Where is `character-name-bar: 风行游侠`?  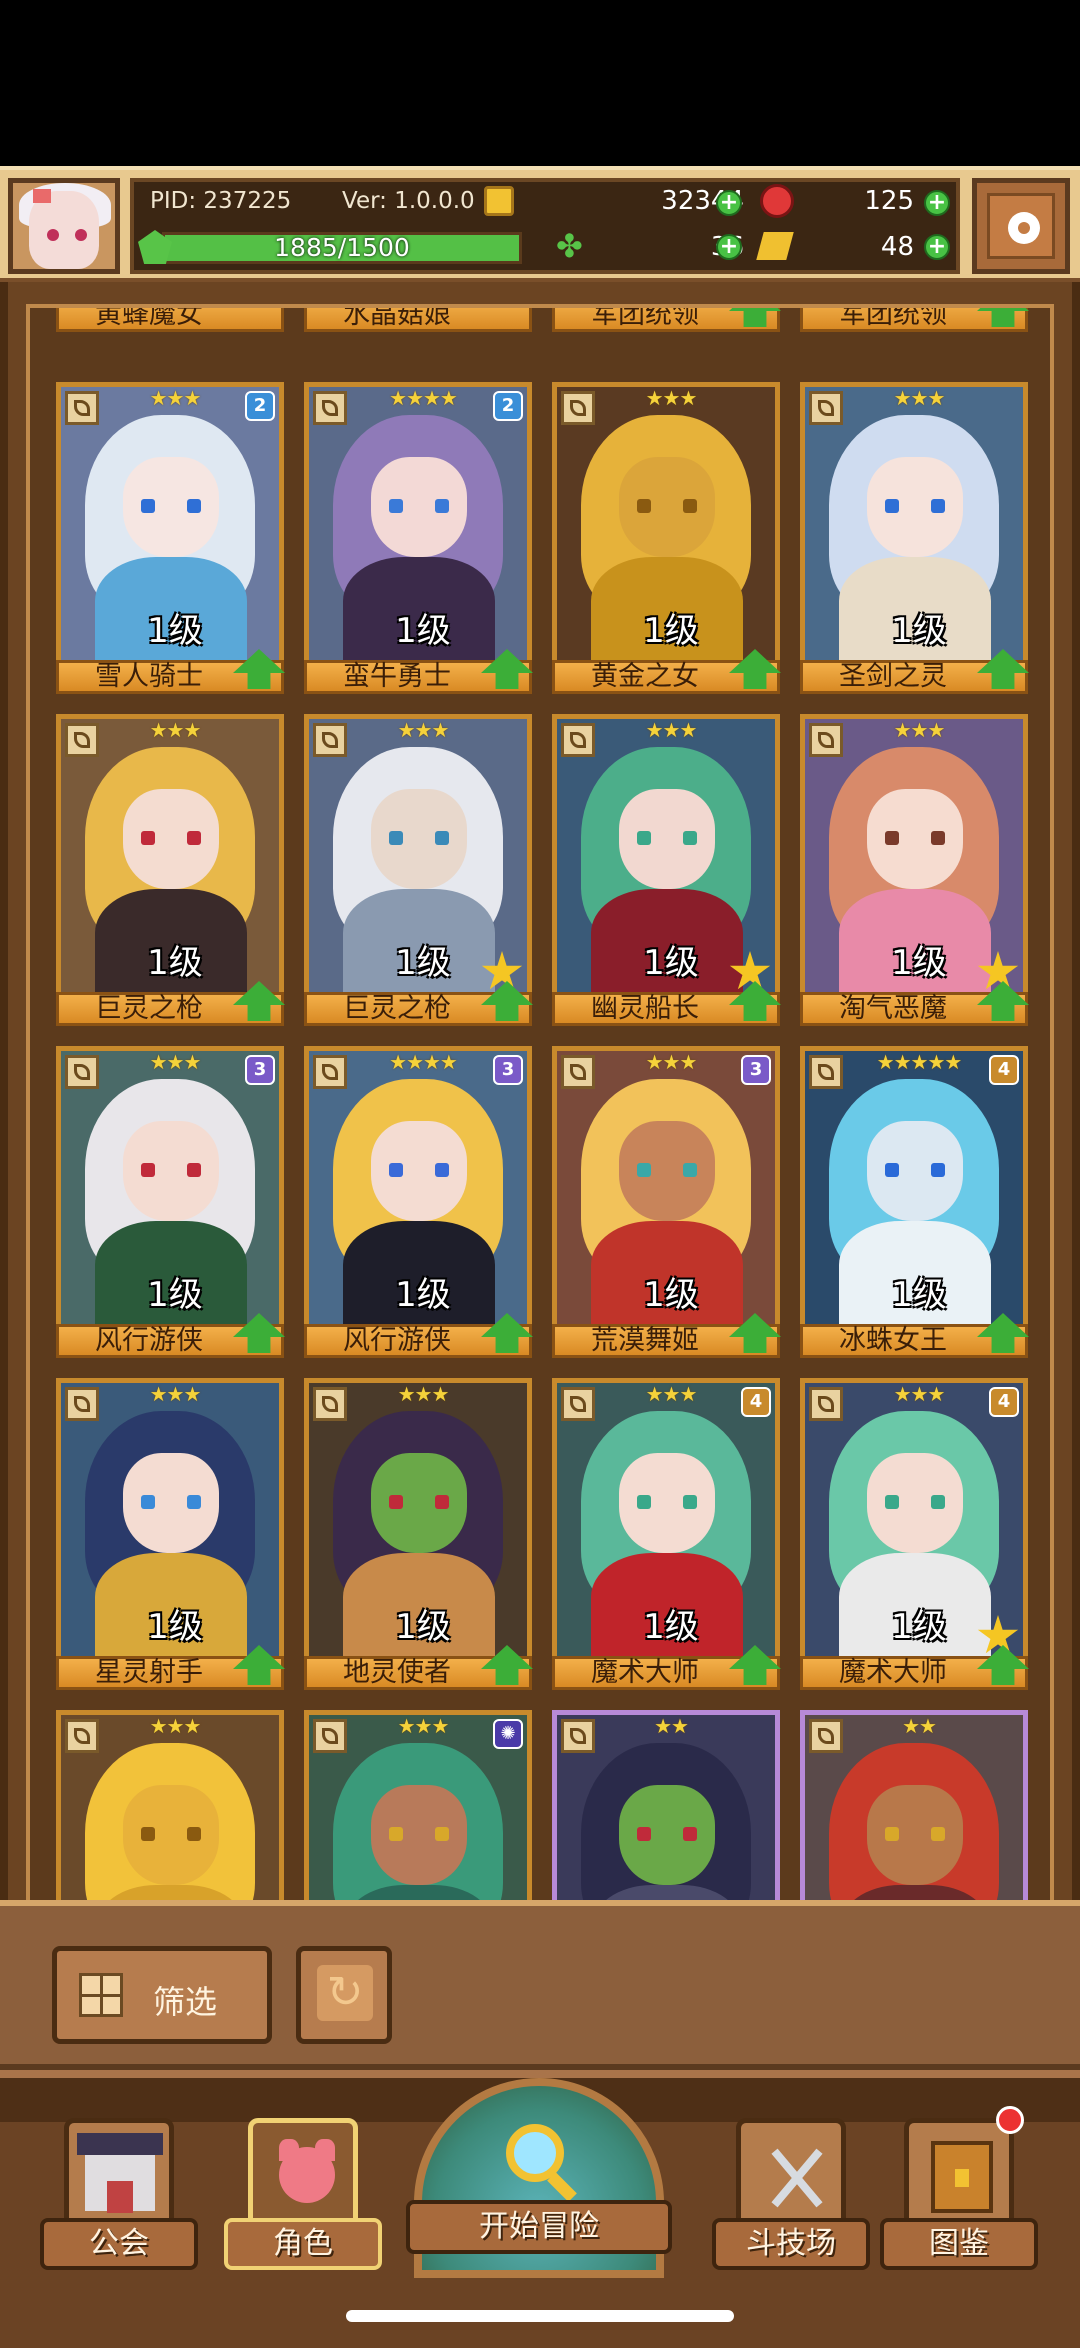 character-name-bar: 风行游侠 is located at coordinates (170, 1341).